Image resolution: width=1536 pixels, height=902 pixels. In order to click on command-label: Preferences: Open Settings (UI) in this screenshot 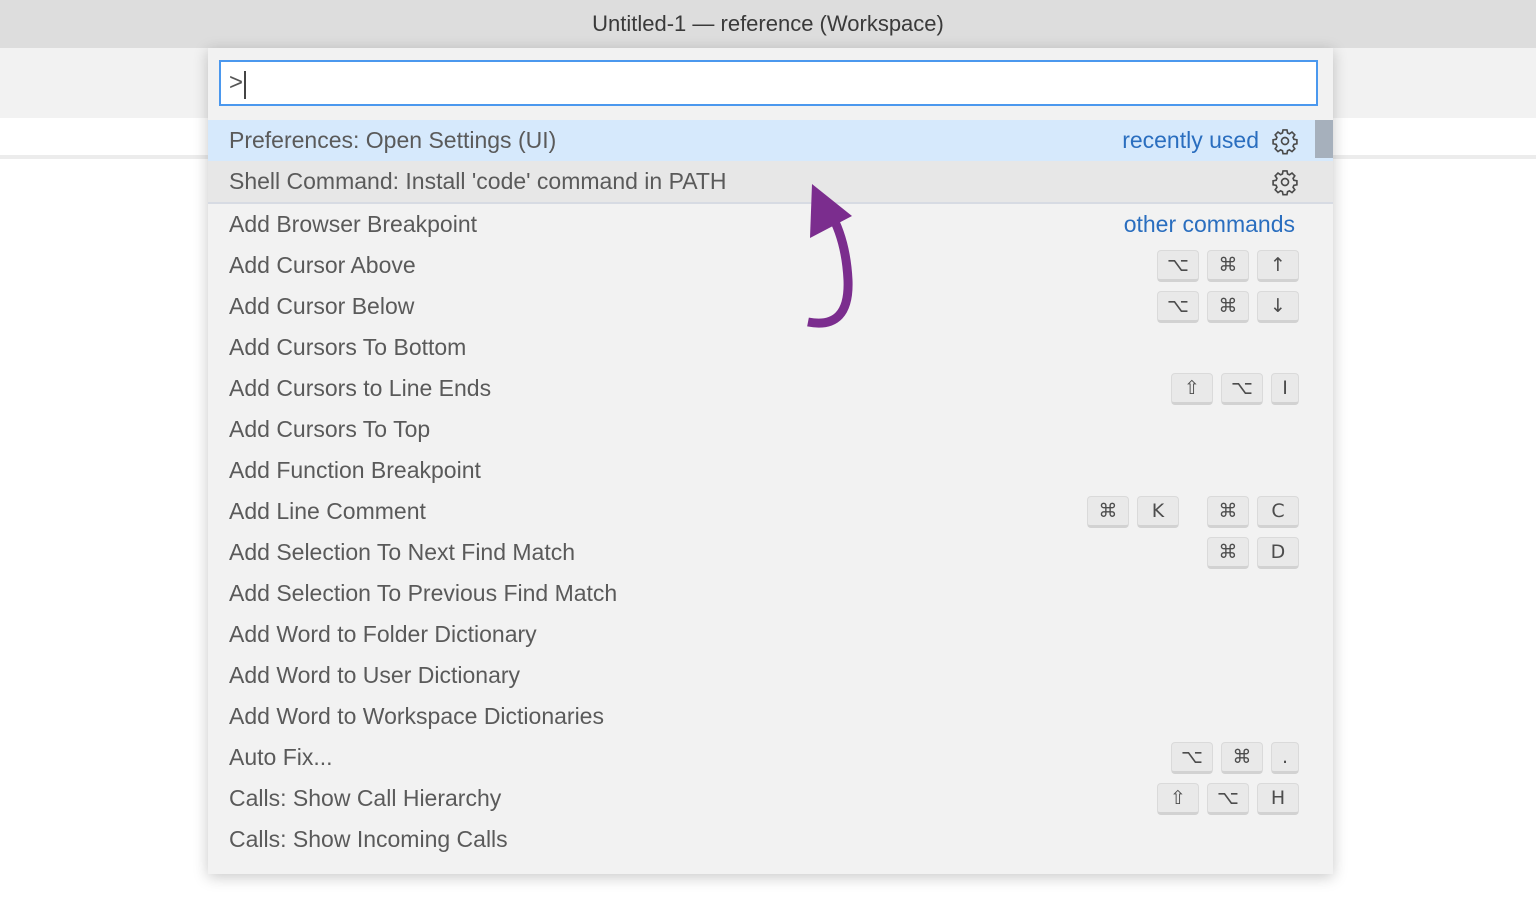, I will do `click(393, 140)`.